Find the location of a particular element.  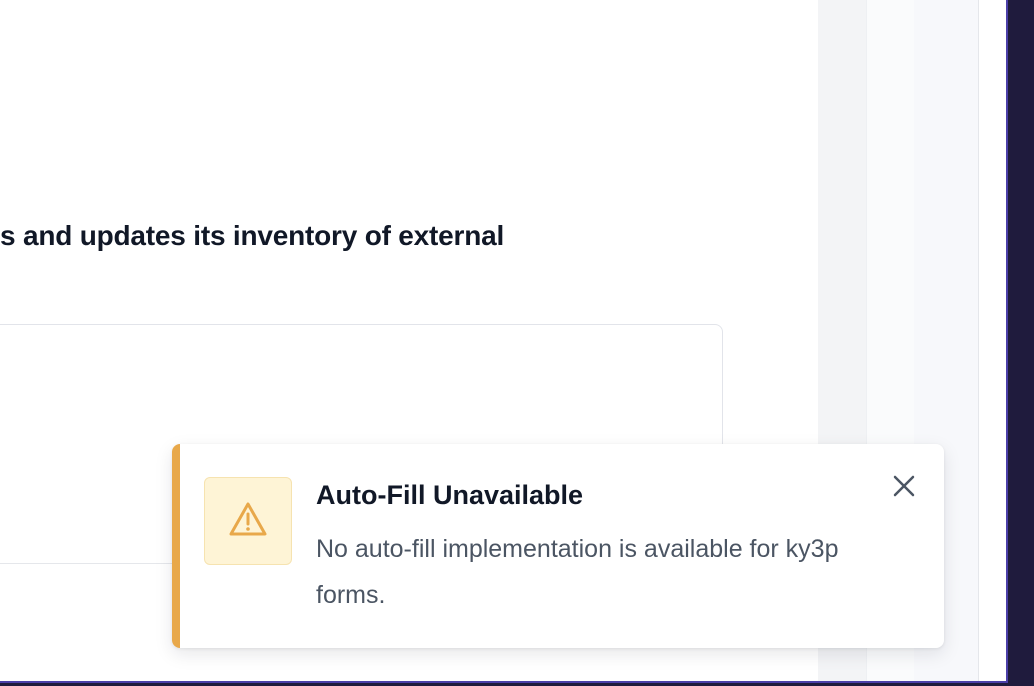

window-edge is located at coordinates (992, 340).